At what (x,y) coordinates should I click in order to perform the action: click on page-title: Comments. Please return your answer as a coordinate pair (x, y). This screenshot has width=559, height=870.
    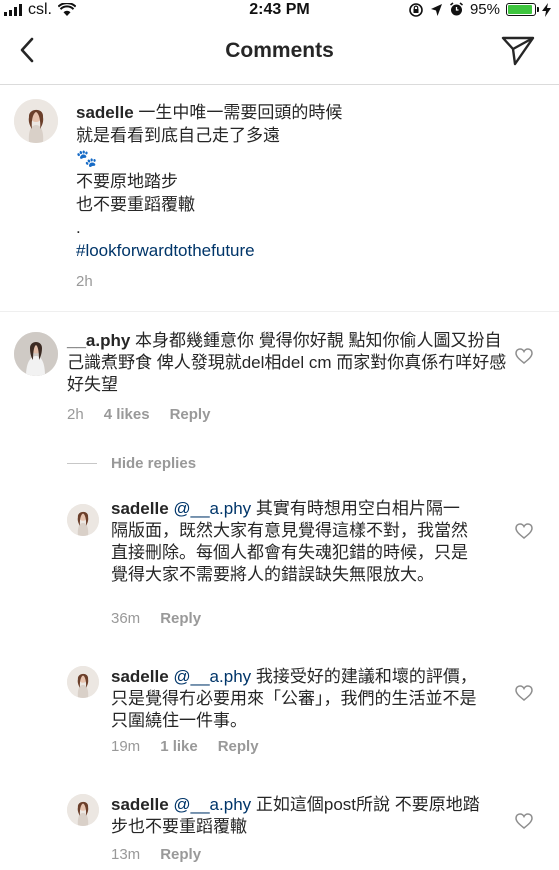
    Looking at the image, I should click on (279, 50).